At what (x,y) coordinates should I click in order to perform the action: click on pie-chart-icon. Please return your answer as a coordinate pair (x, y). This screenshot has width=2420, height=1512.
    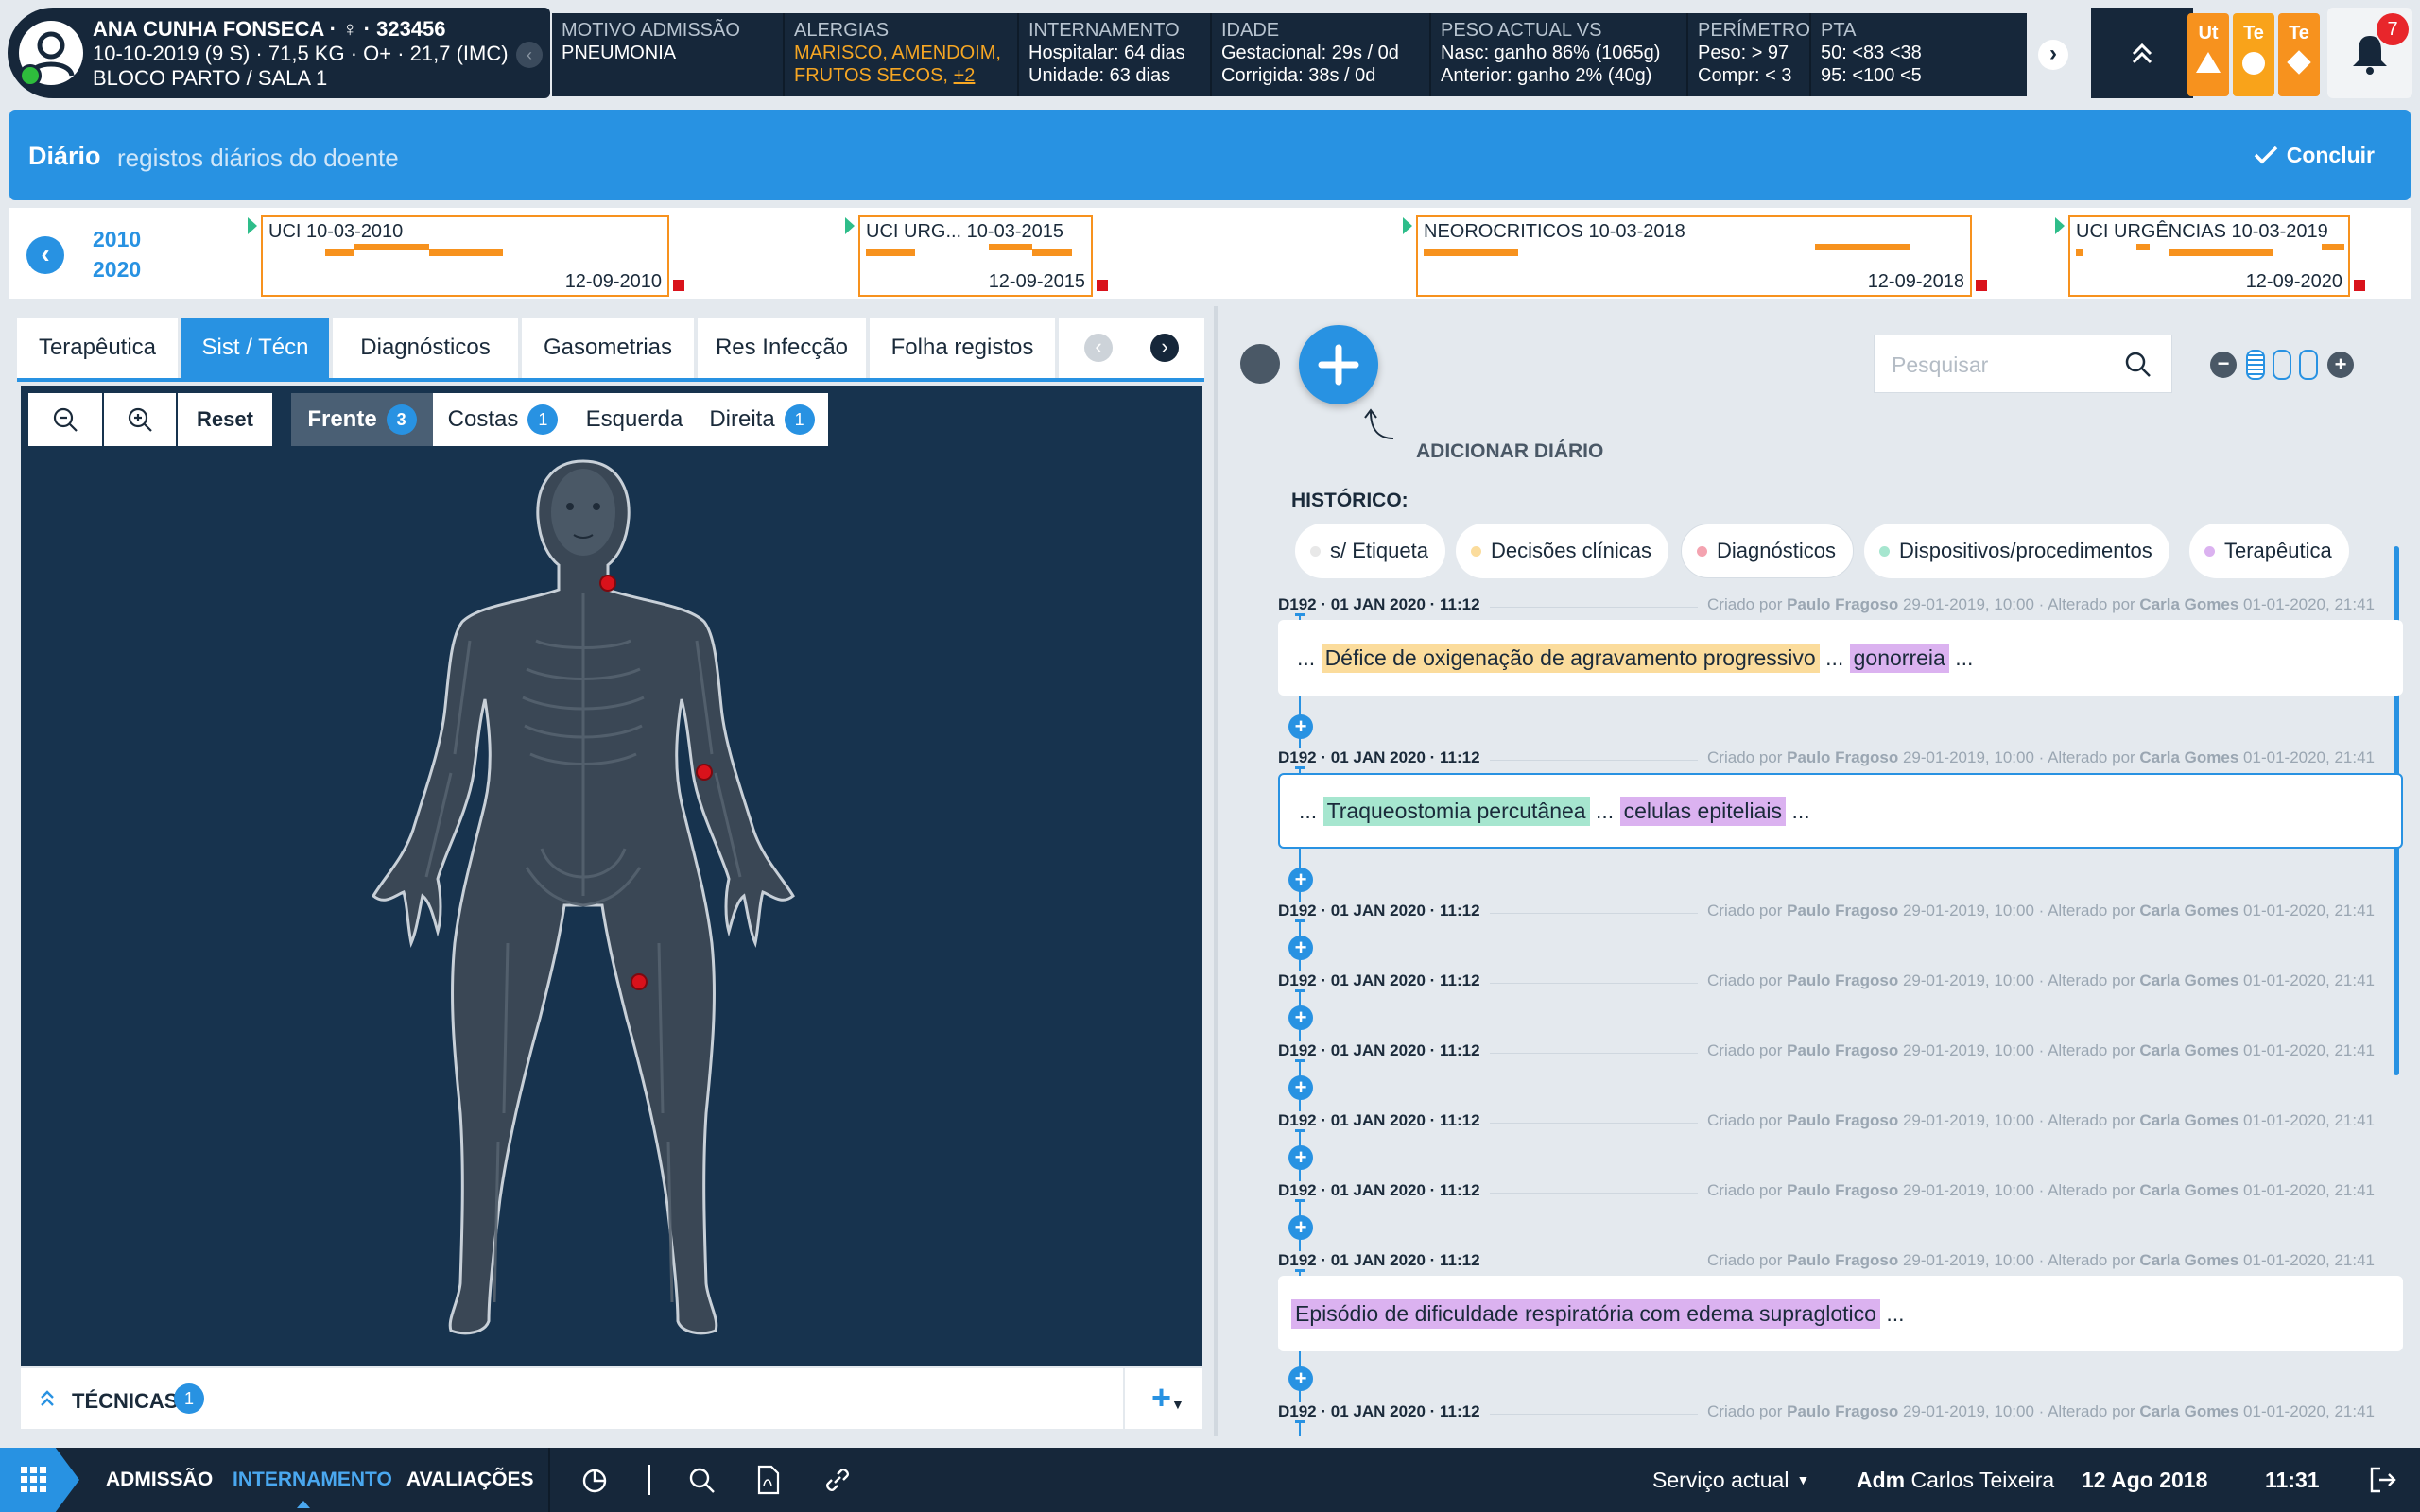
    Looking at the image, I should click on (594, 1481).